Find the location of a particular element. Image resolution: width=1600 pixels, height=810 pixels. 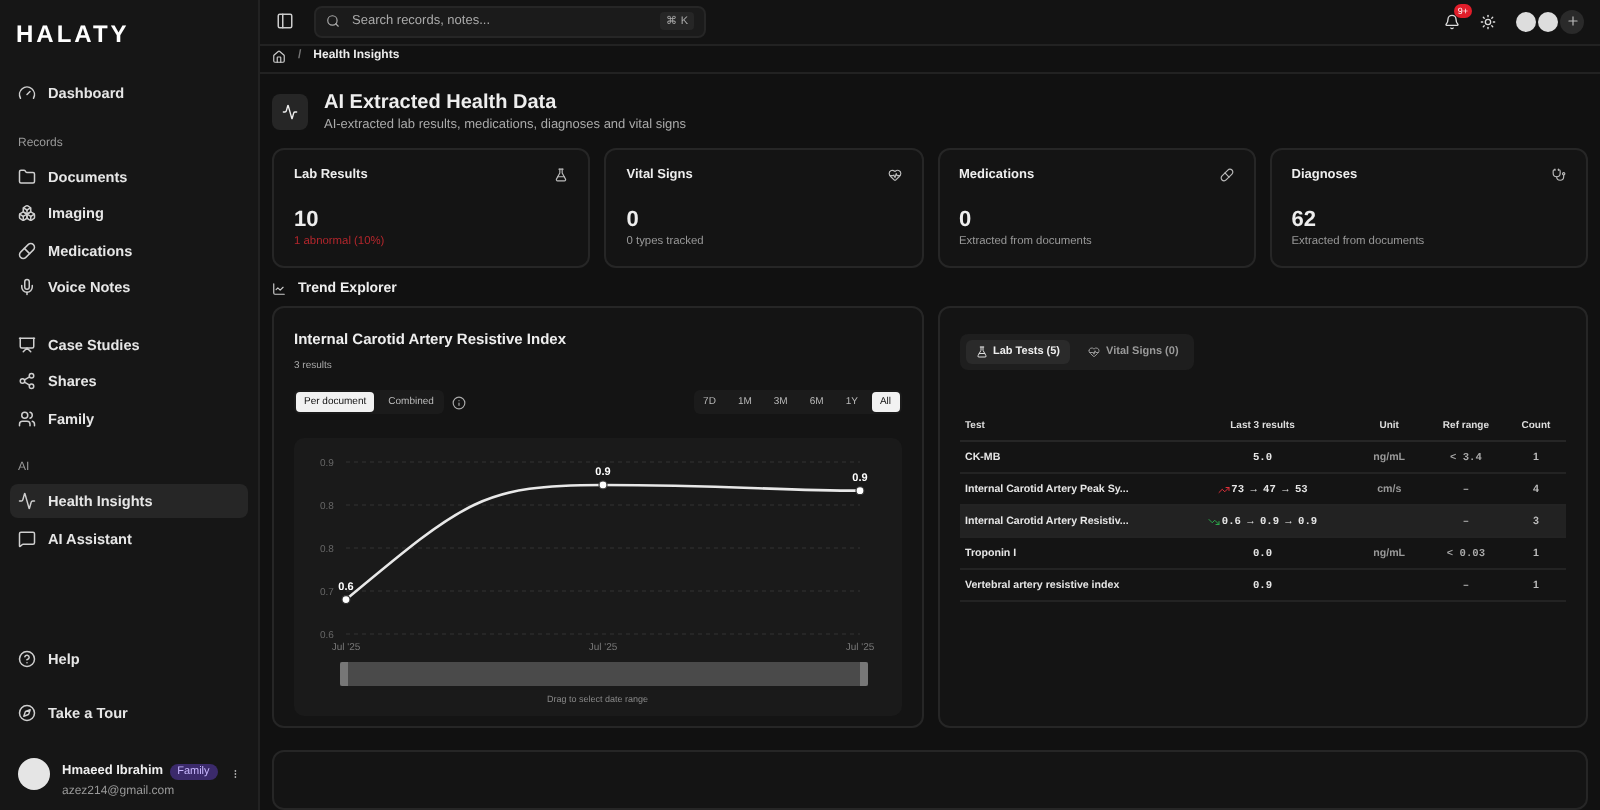

folder-icon is located at coordinates (27, 176).